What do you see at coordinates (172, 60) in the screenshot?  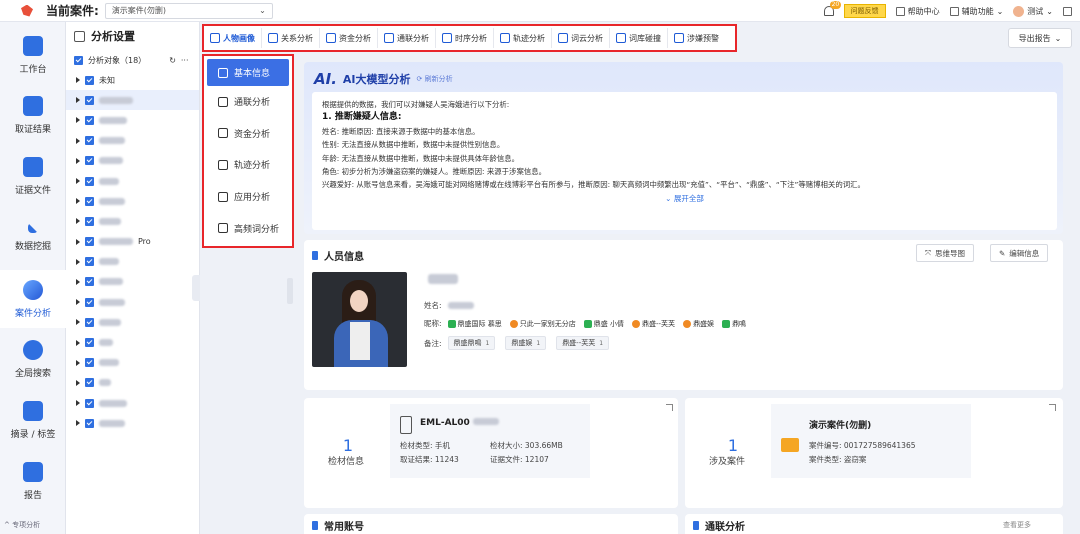 I see `refresh-icon: ↻` at bounding box center [172, 60].